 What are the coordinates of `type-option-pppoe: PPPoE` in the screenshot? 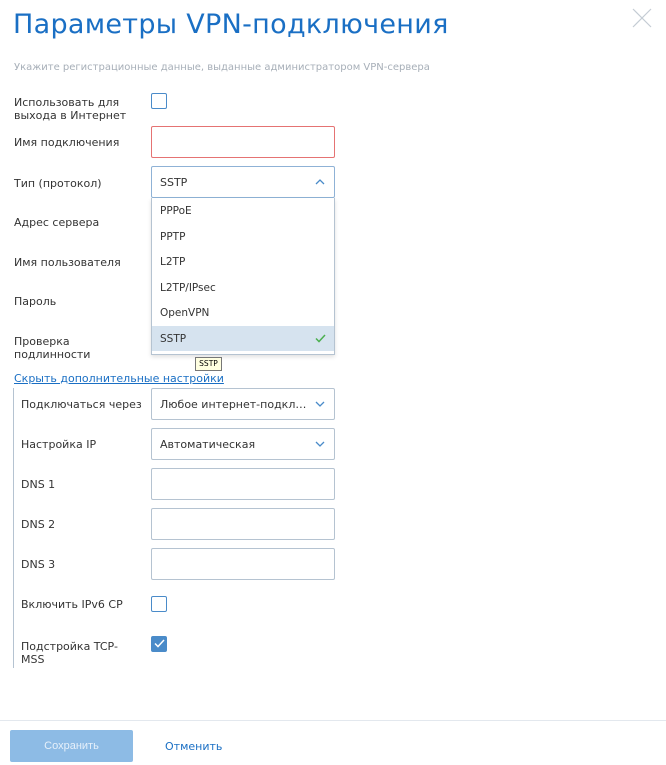 It's located at (243, 211).